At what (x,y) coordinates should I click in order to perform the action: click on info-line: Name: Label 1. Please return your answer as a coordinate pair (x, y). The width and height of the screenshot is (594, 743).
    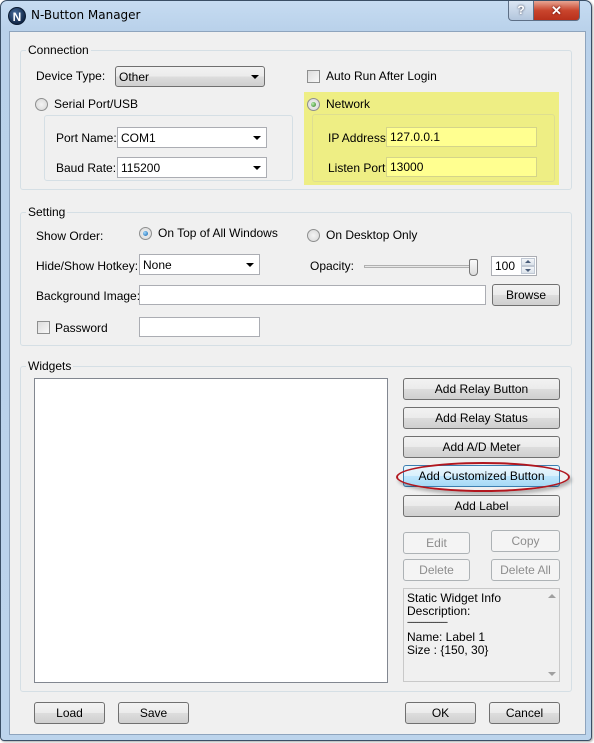
    Looking at the image, I should click on (446, 637).